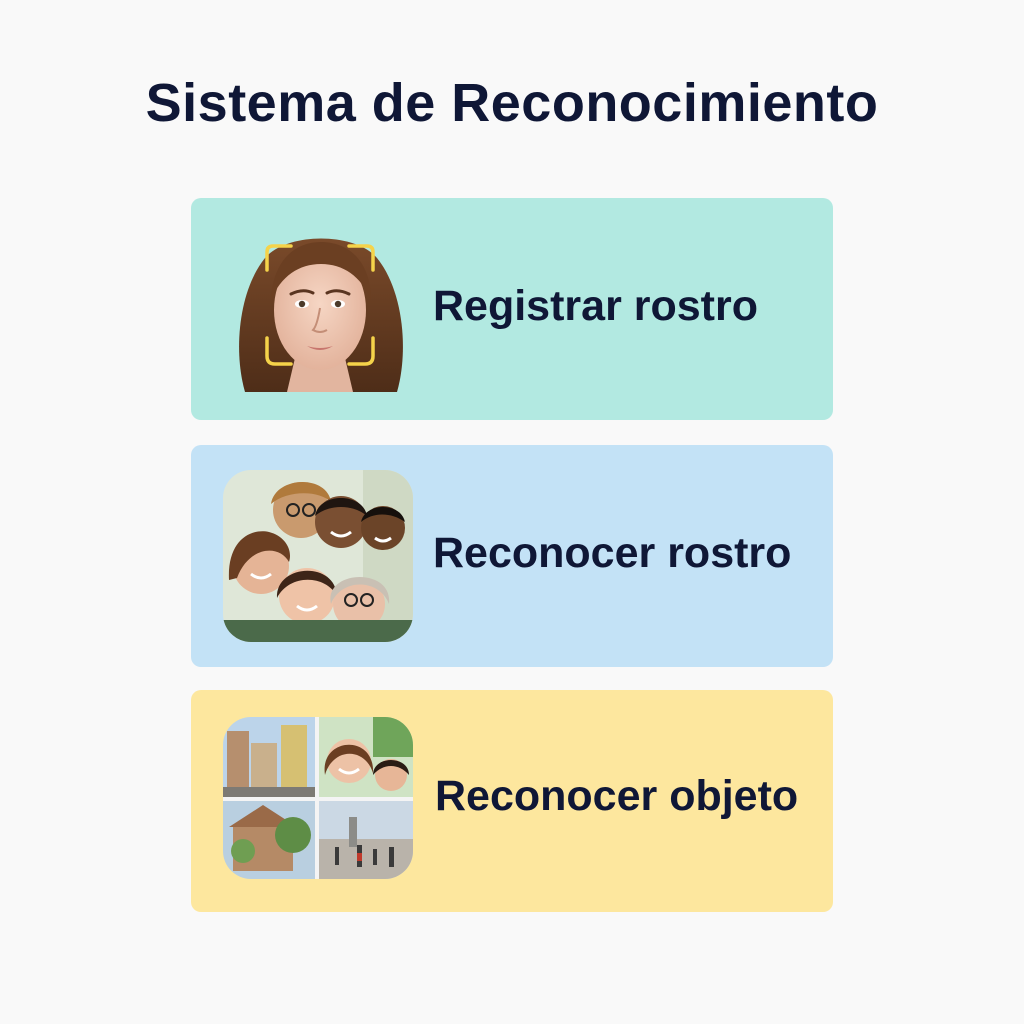 This screenshot has height=1024, width=1024. I want to click on register-face-button: Registrar rostro, so click(512, 309).